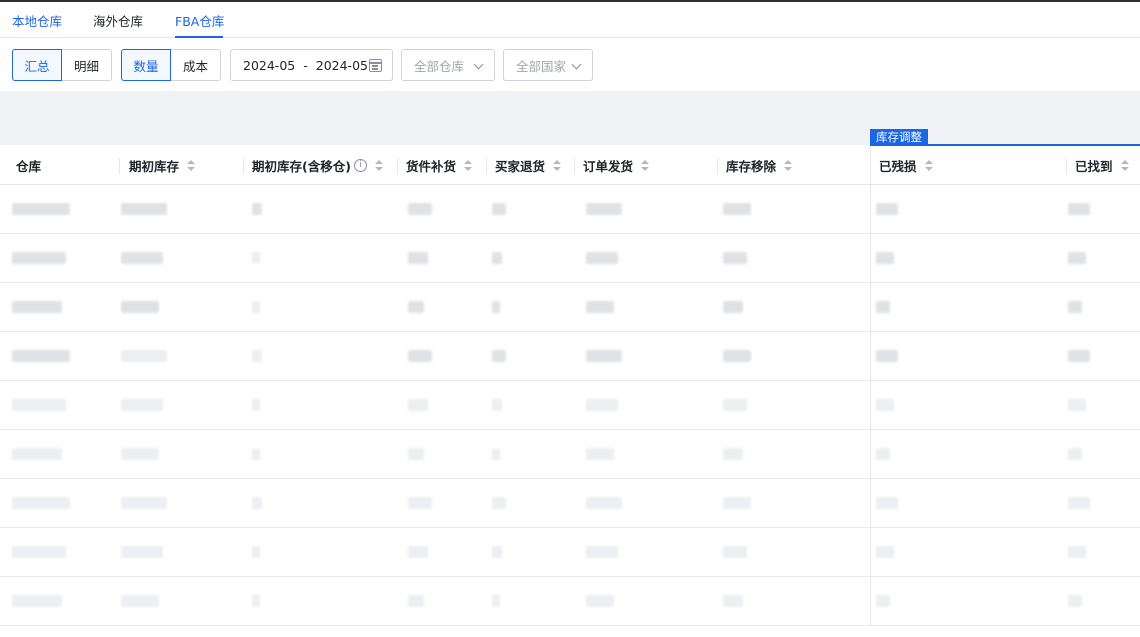 This screenshot has width=1140, height=637. I want to click on tab-local-warehouse: 本地仓库, so click(37, 20).